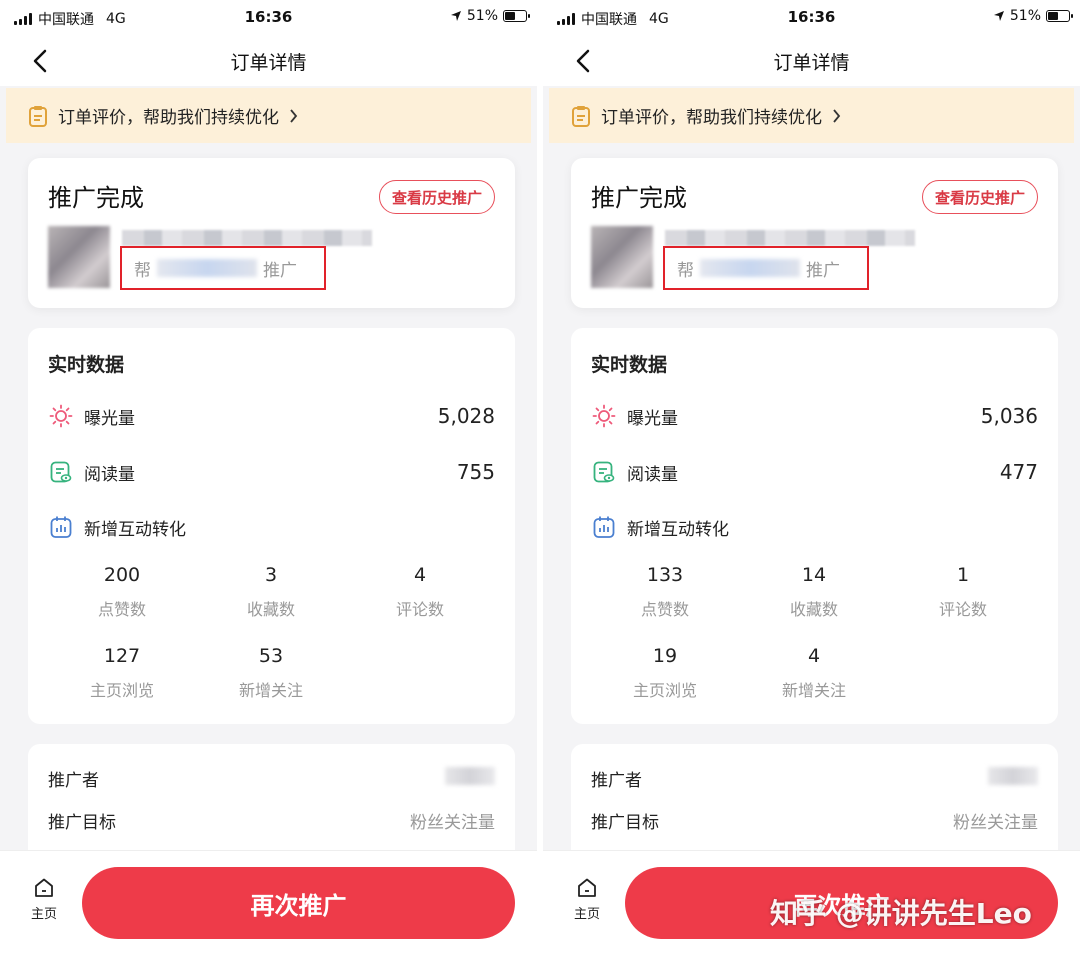 The width and height of the screenshot is (1080, 957). Describe the element at coordinates (420, 592) in the screenshot. I see `stat-comments: 4 评论数` at that location.